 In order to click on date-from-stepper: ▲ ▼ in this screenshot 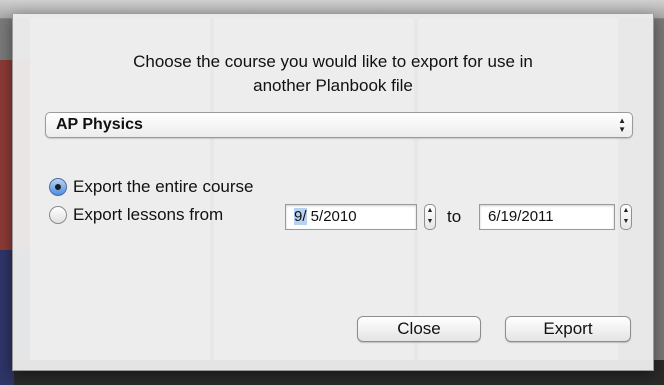, I will do `click(430, 217)`.